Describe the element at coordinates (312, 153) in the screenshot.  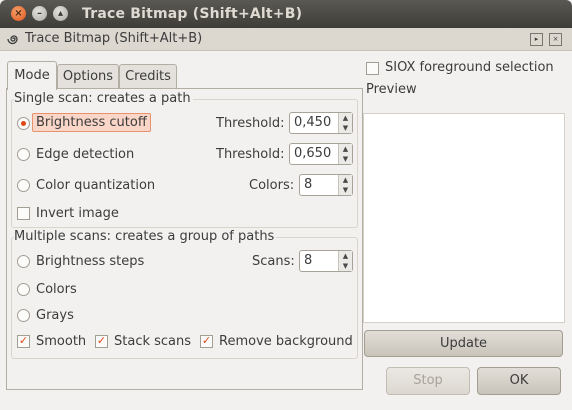
I see `edge-threshold-value: 0,650` at that location.